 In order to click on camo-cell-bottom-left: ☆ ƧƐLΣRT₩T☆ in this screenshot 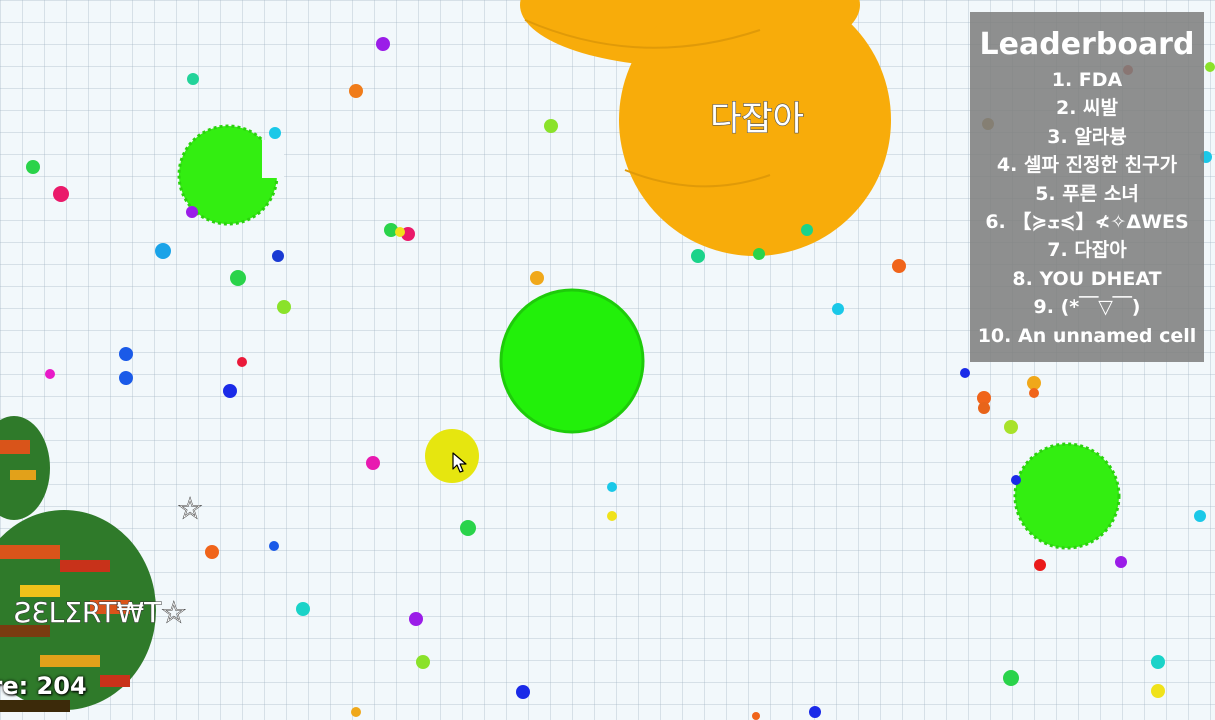, I will do `click(101, 564)`.